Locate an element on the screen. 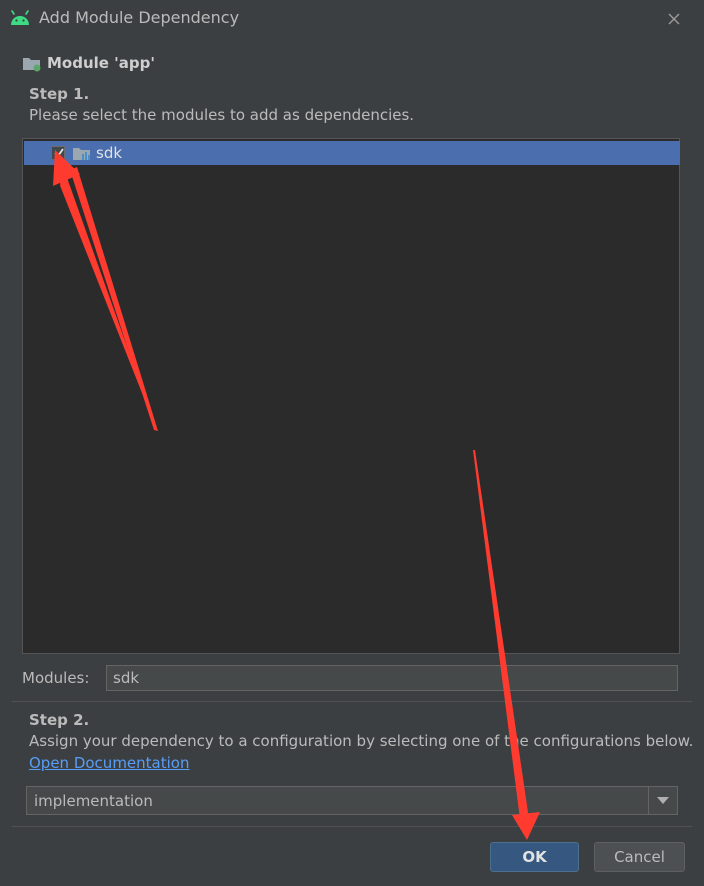  close-icon is located at coordinates (674, 19).